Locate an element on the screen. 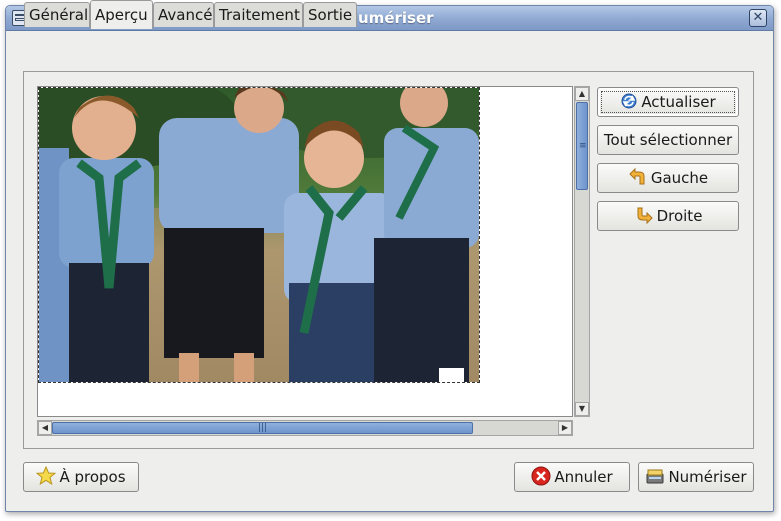 Image resolution: width=781 pixels, height=521 pixels. grip-icon: ≡ is located at coordinates (583, 146).